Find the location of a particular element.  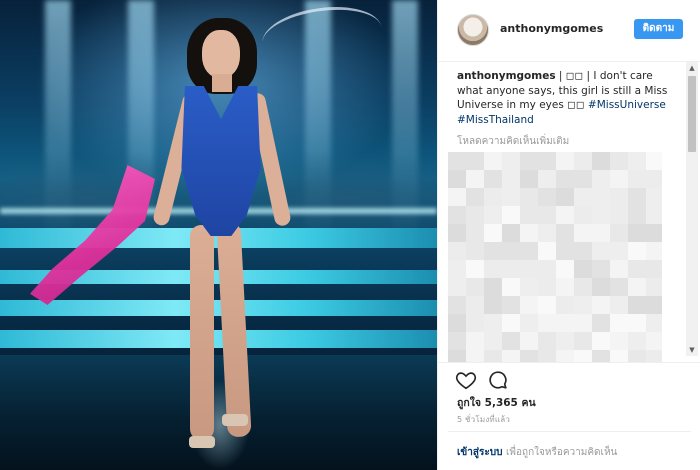

heart-icon is located at coordinates (466, 380).